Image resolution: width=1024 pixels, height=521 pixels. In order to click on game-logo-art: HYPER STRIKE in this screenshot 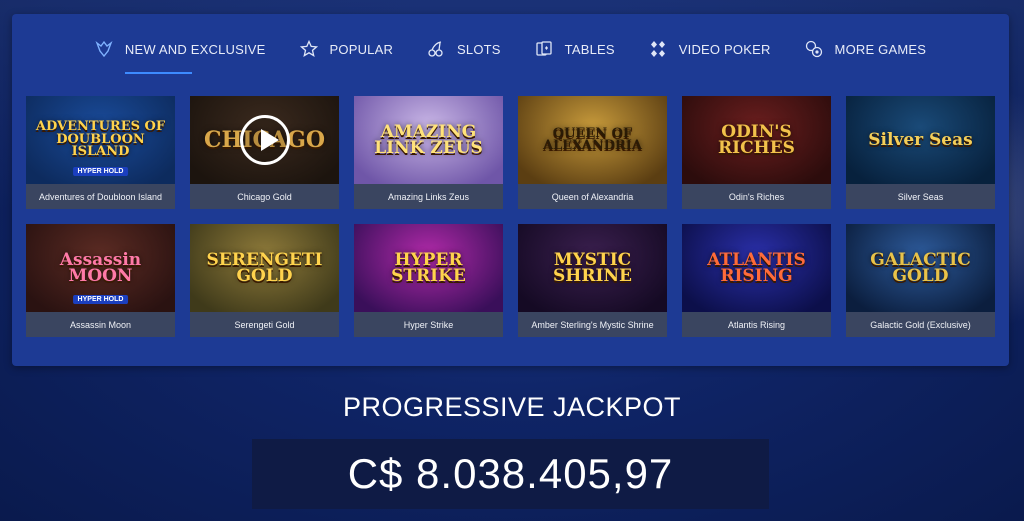, I will do `click(428, 267)`.